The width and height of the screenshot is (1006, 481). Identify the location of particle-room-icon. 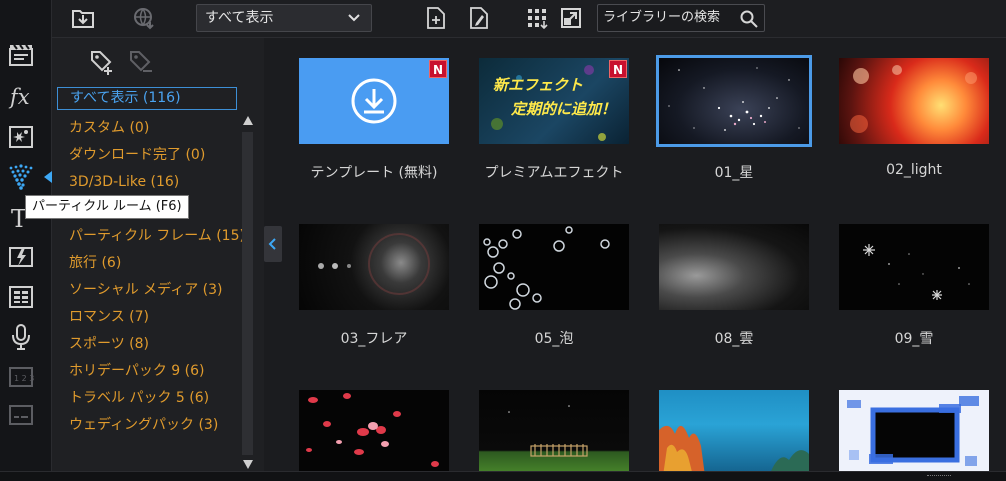
(21, 177).